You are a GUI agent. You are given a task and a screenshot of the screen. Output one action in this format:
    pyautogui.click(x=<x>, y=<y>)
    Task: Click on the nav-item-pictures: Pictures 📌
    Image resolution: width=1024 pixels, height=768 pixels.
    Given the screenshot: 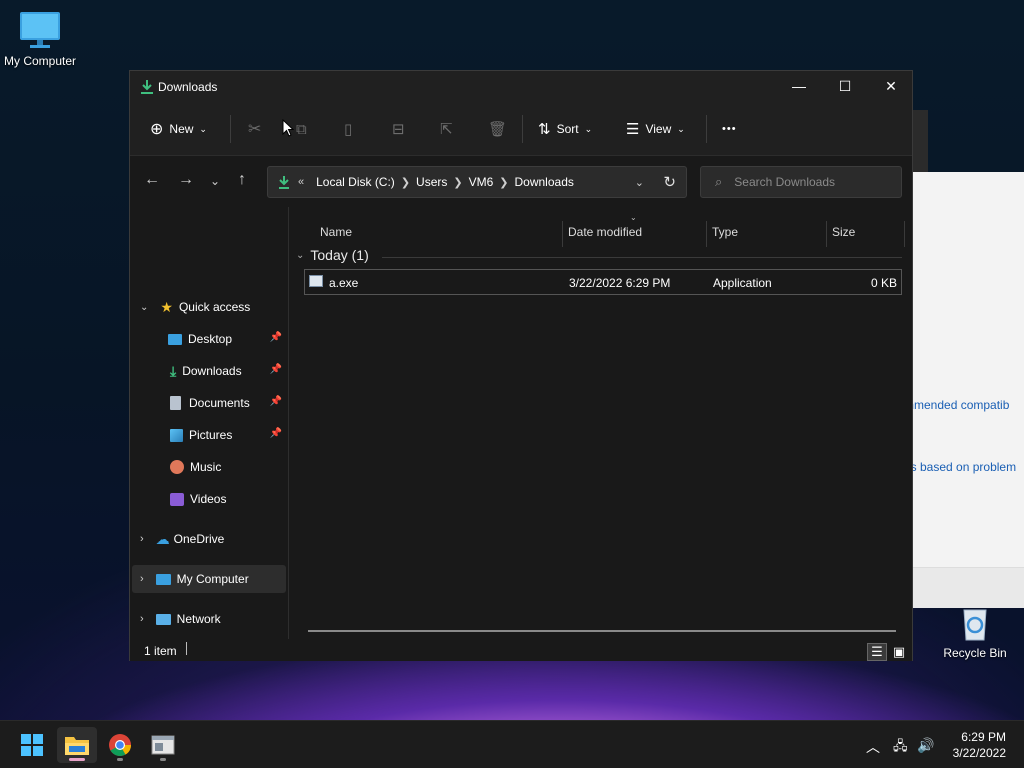 What is the action you would take?
    pyautogui.click(x=209, y=435)
    